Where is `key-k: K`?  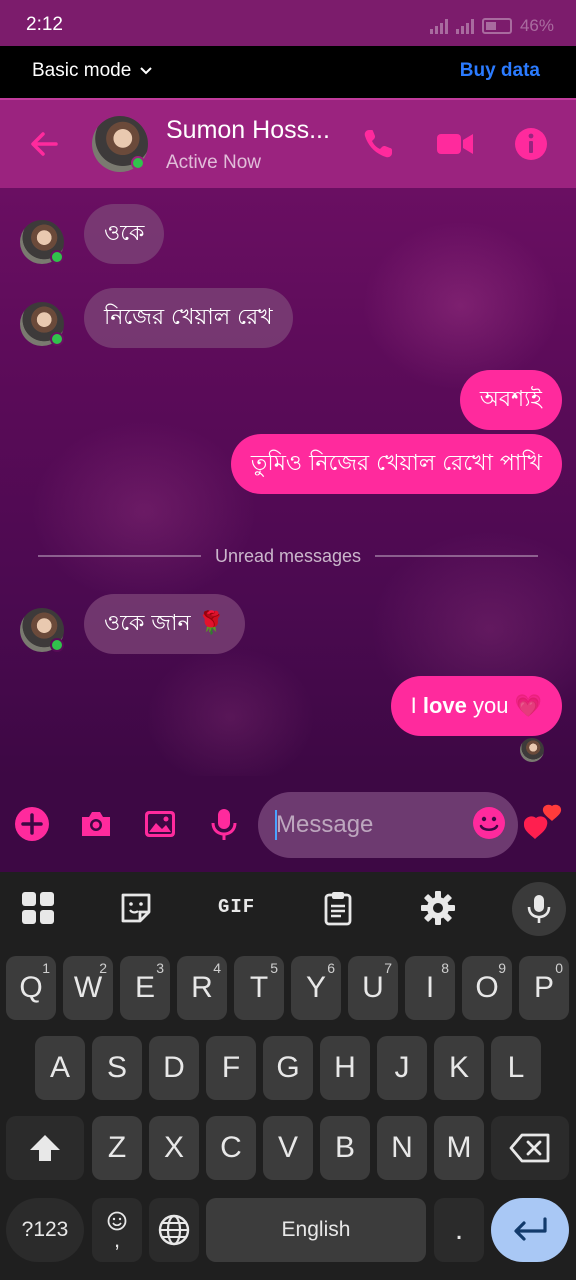 key-k: K is located at coordinates (459, 1068).